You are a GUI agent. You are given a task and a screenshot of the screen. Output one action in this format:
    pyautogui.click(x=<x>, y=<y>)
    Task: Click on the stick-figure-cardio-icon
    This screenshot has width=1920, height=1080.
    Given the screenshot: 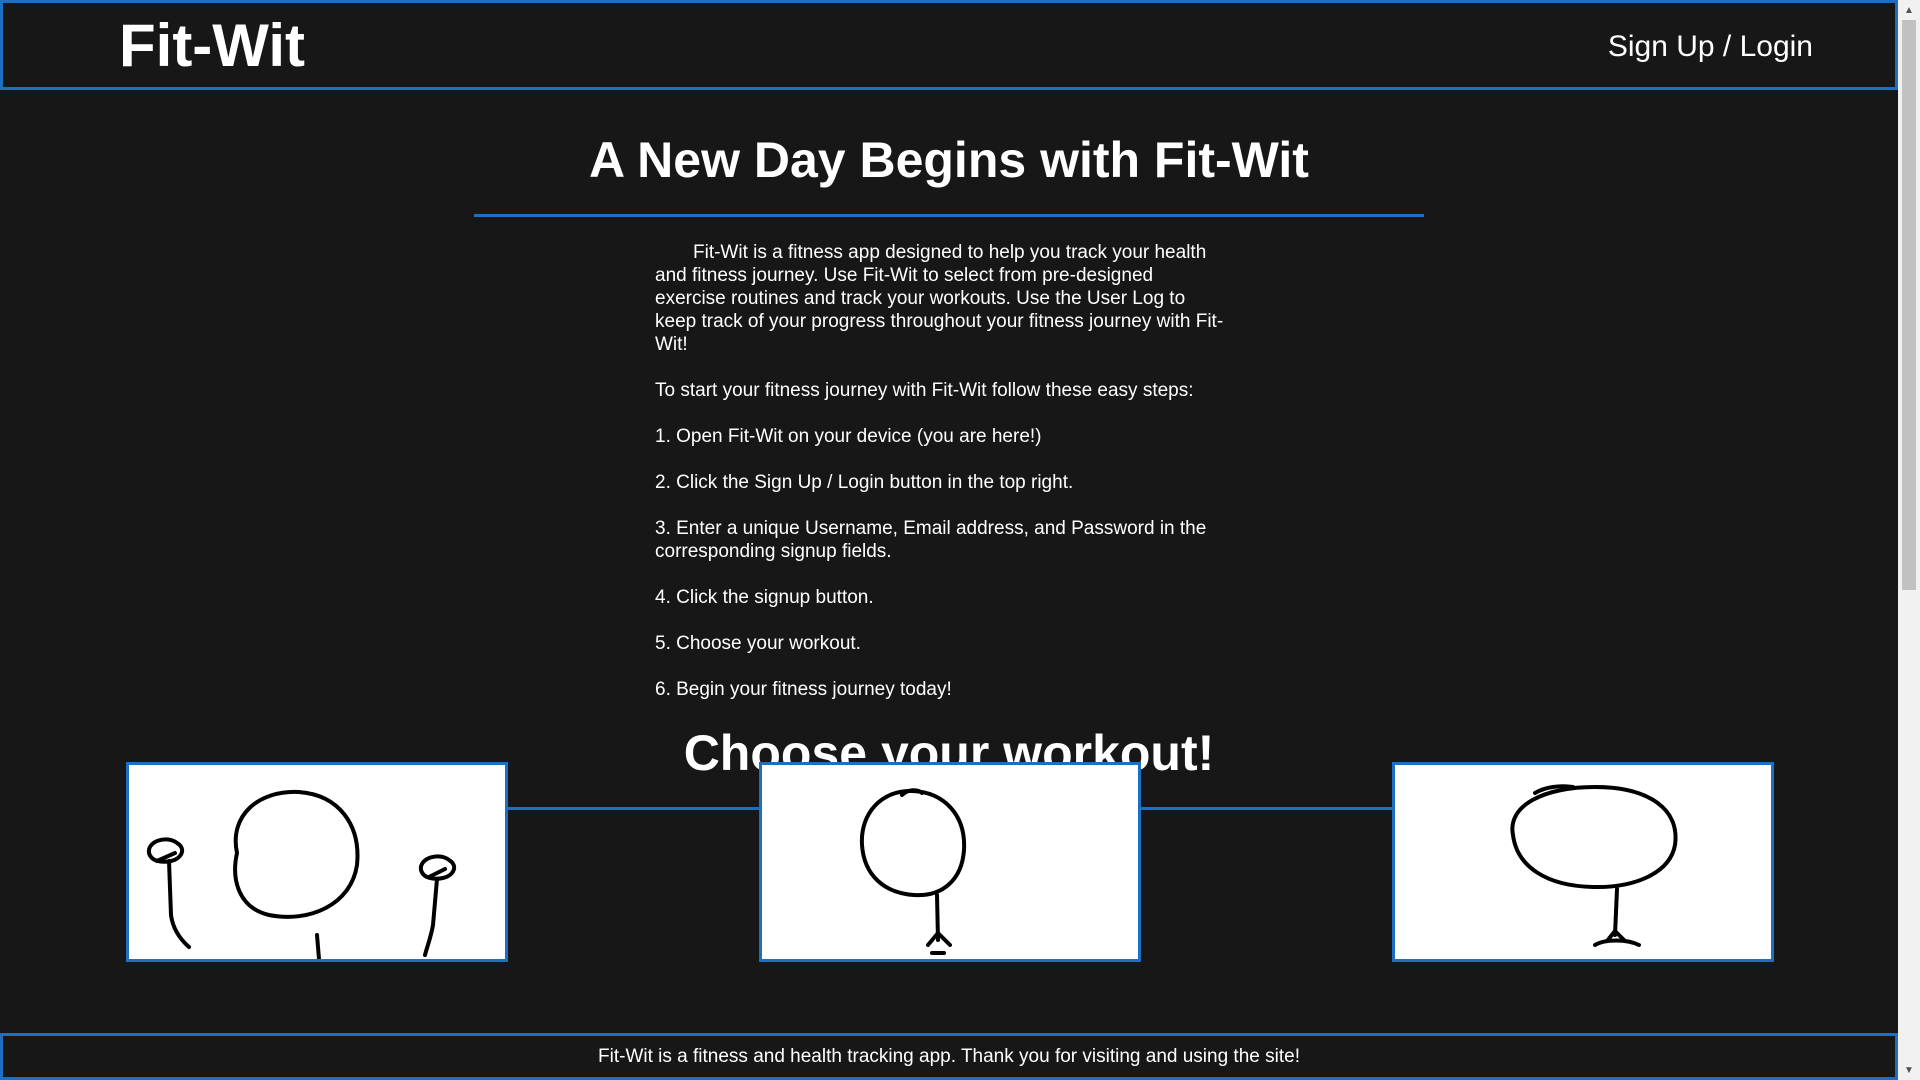 What is the action you would take?
    pyautogui.click(x=913, y=871)
    